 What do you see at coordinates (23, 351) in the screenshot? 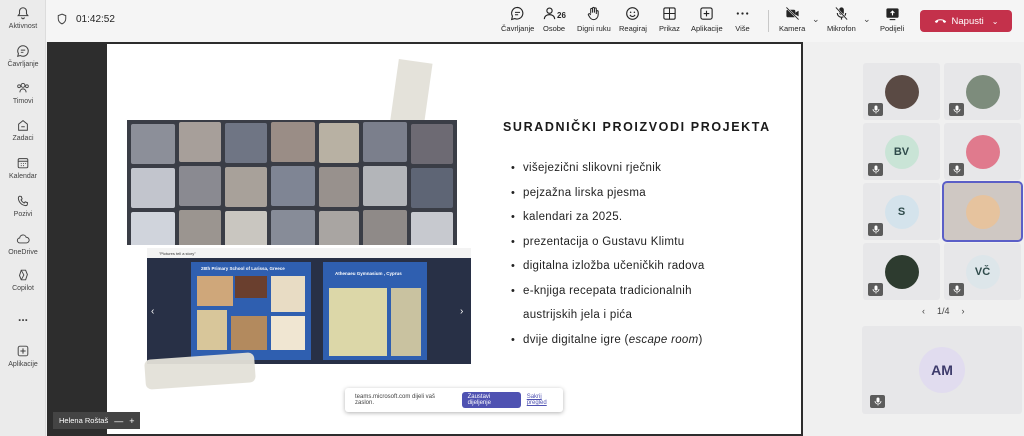
I see `apps-icon` at bounding box center [23, 351].